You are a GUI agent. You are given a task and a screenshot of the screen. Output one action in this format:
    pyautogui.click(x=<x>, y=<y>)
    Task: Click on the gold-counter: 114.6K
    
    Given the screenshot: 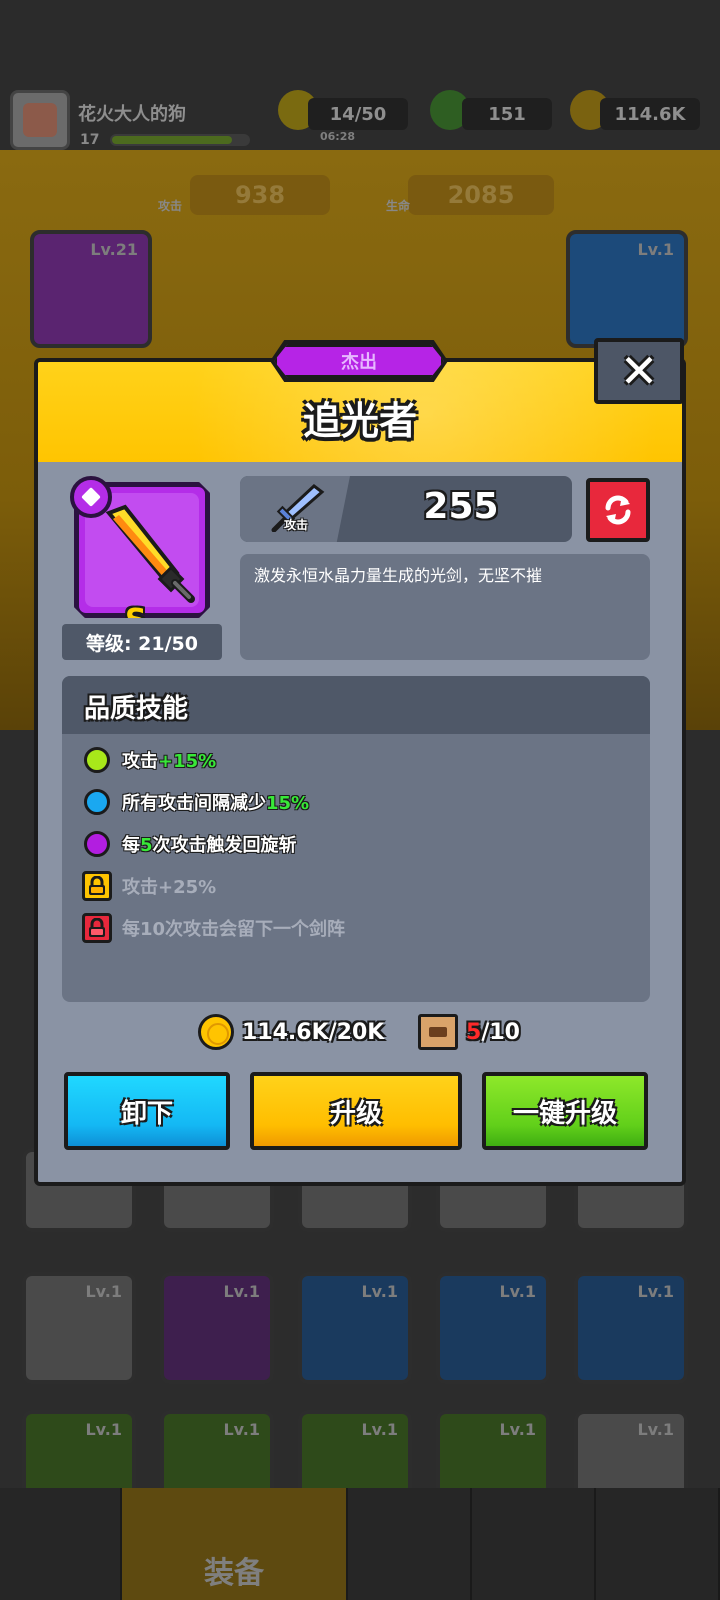 What is the action you would take?
    pyautogui.click(x=650, y=114)
    